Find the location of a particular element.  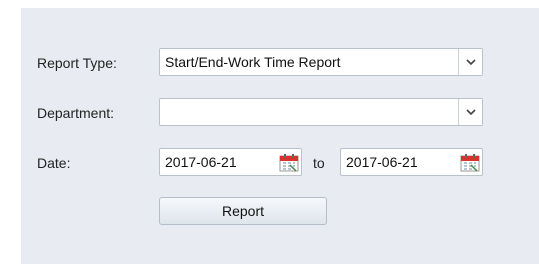

date-to-label: to is located at coordinates (319, 163).